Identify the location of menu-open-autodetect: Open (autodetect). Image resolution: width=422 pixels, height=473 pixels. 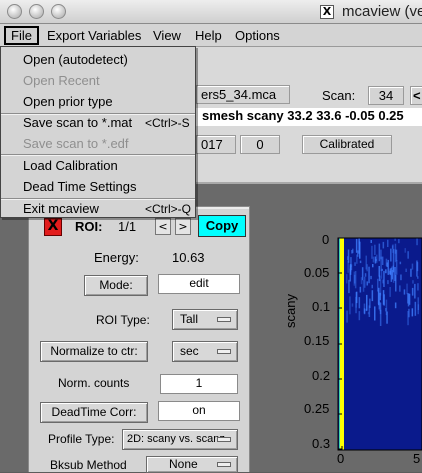
(75, 59).